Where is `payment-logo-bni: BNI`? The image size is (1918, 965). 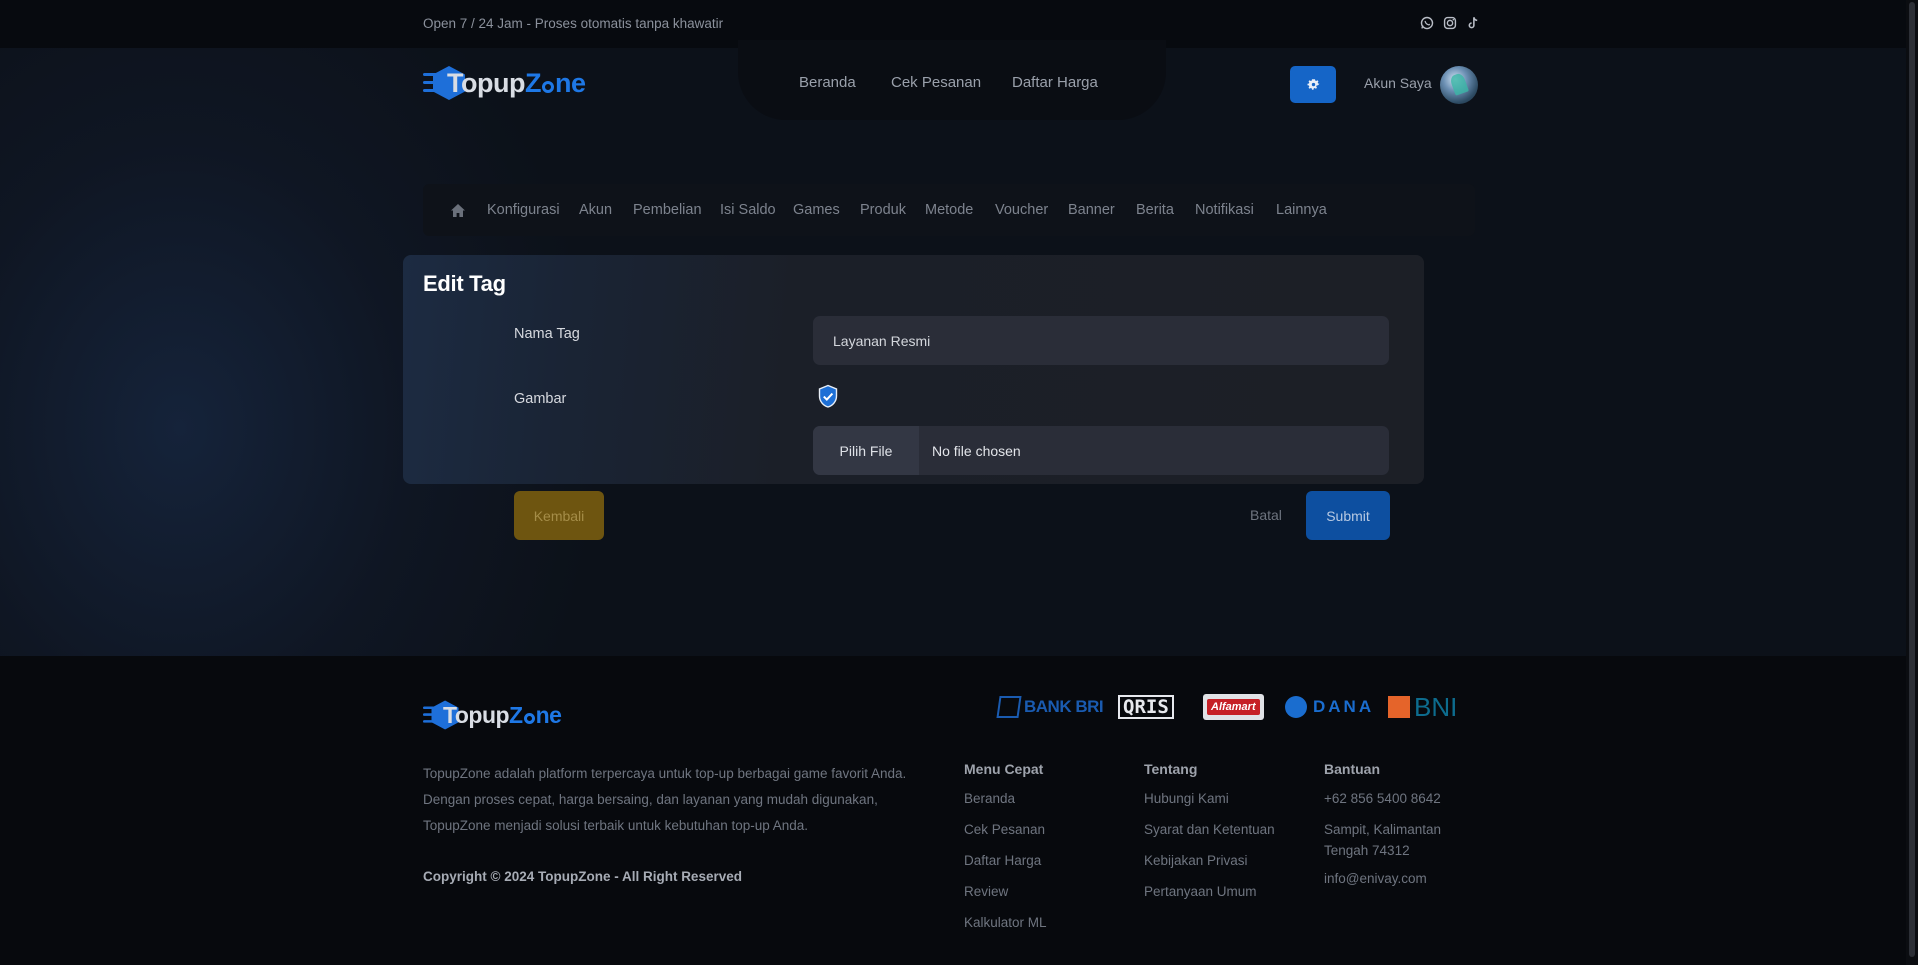
payment-logo-bni: BNI is located at coordinates (1422, 707).